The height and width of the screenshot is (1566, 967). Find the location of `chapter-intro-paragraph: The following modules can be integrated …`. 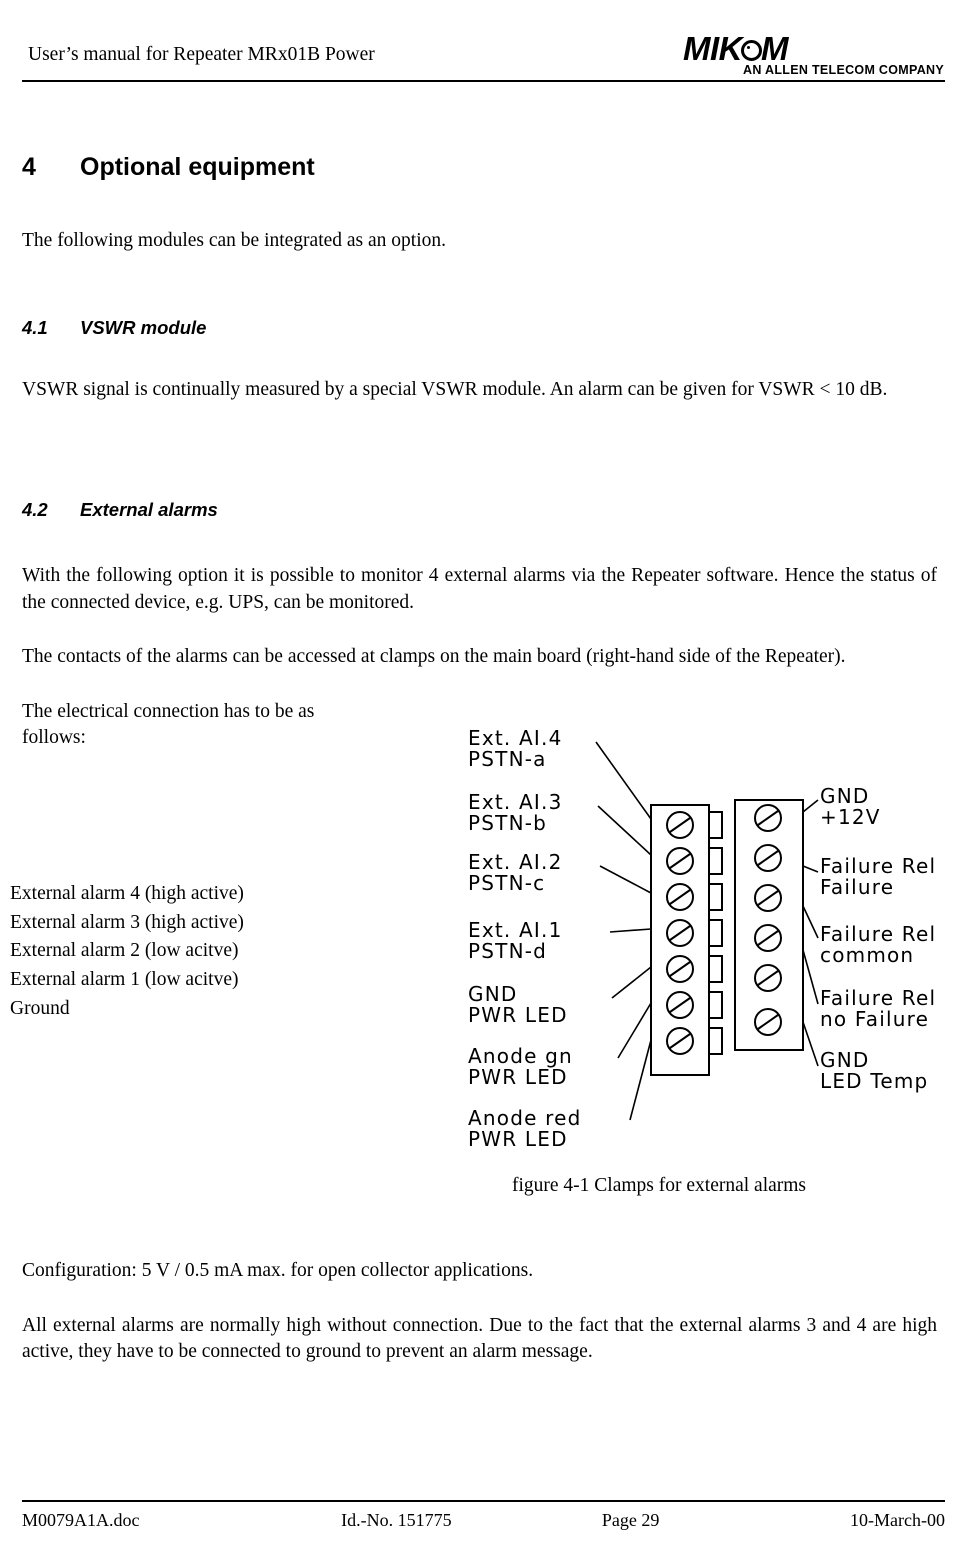

chapter-intro-paragraph: The following modules can be integrated … is located at coordinates (234, 240).